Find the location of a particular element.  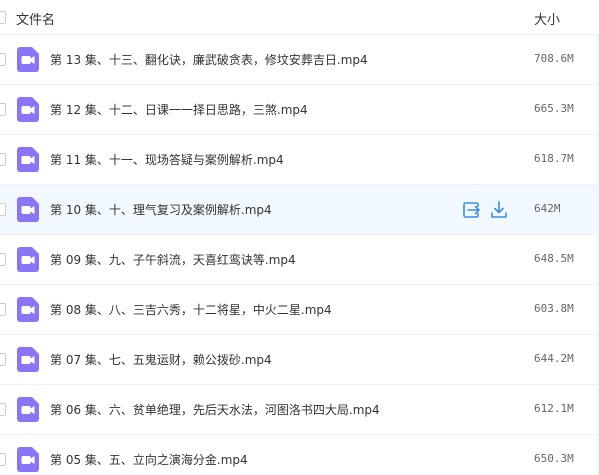

file-row: 第 12 集、十二、日课一一择日思路，三煞.mp4 665.3M is located at coordinates (299, 110).